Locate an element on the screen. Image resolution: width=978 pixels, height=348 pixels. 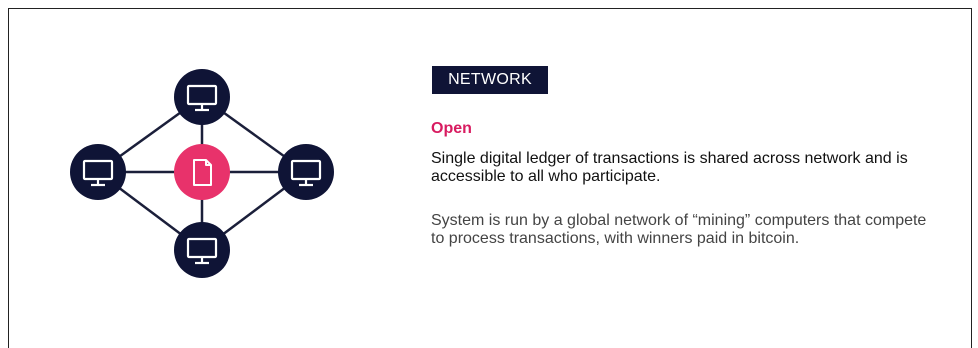
section-tag: NETWORK is located at coordinates (490, 80).